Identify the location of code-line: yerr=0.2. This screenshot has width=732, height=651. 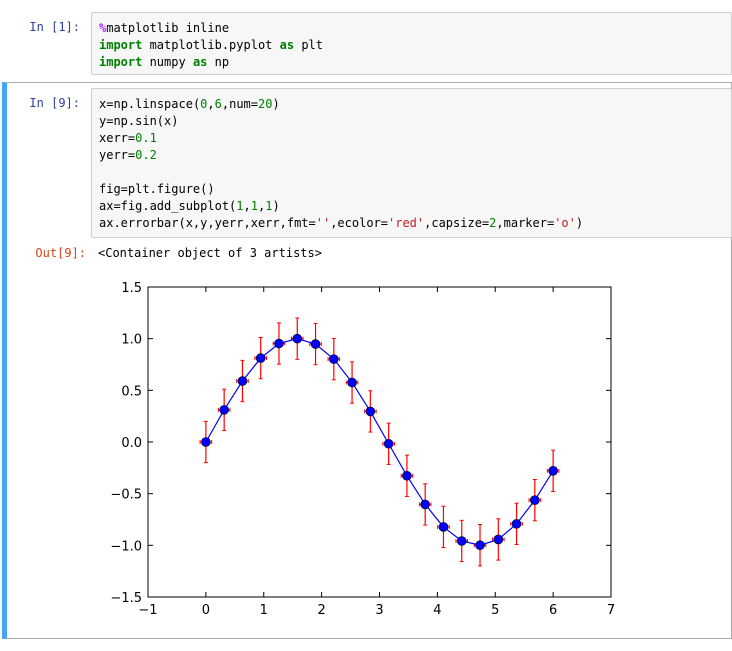
(128, 155).